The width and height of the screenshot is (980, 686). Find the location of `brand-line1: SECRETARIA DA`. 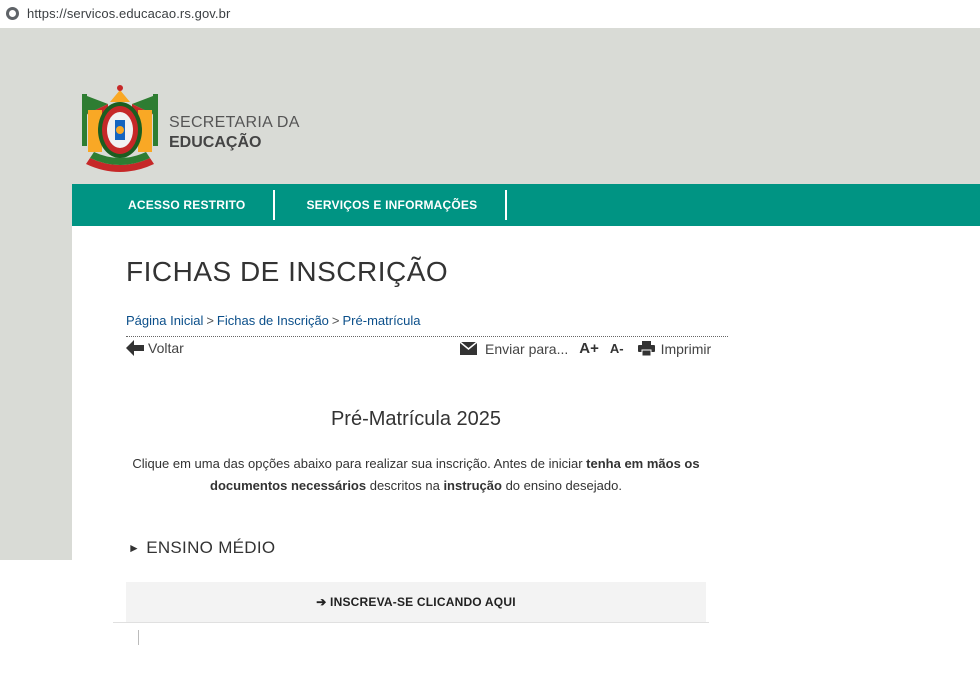

brand-line1: SECRETARIA DA is located at coordinates (234, 122).